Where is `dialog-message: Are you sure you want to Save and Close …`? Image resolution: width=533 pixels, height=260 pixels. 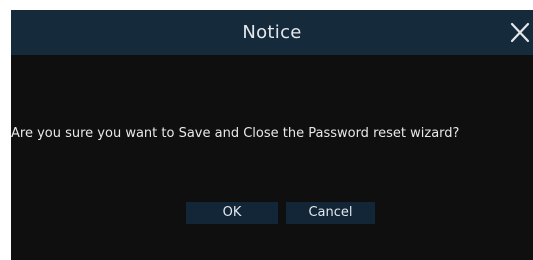 dialog-message: Are you sure you want to Save and Close … is located at coordinates (235, 133).